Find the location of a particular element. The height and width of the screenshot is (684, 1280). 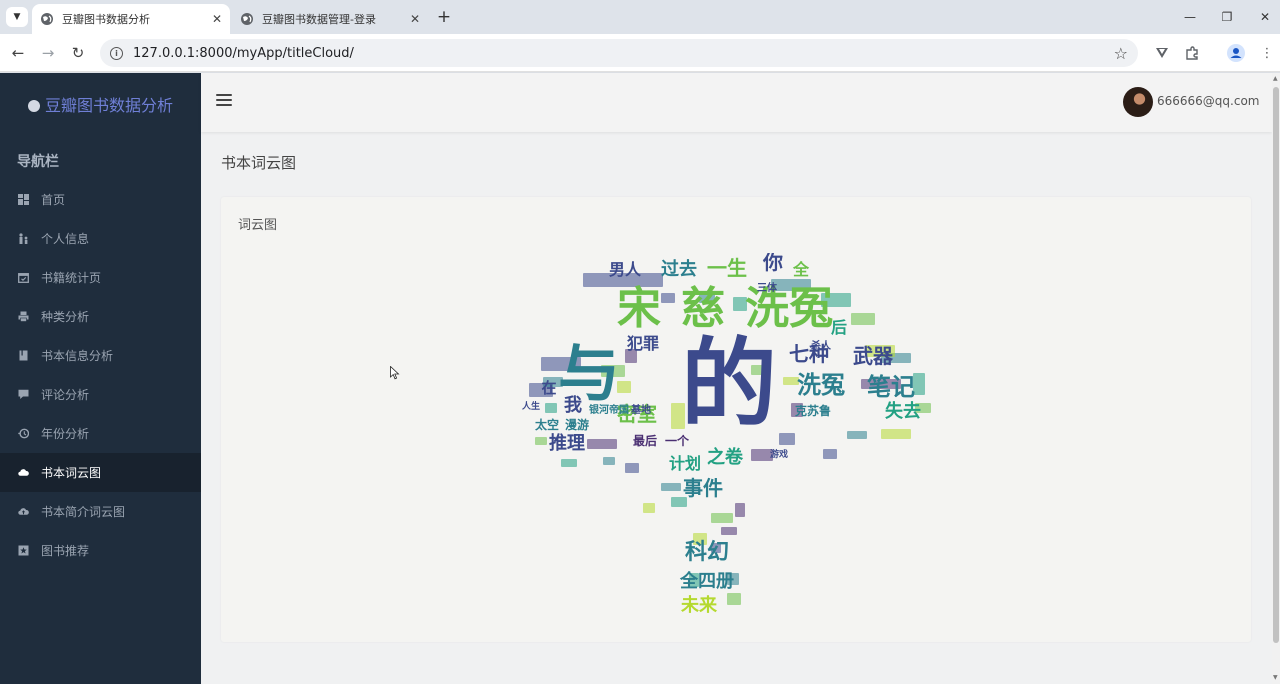

brand-title: 豆瓣图书数据分析 is located at coordinates (109, 105).